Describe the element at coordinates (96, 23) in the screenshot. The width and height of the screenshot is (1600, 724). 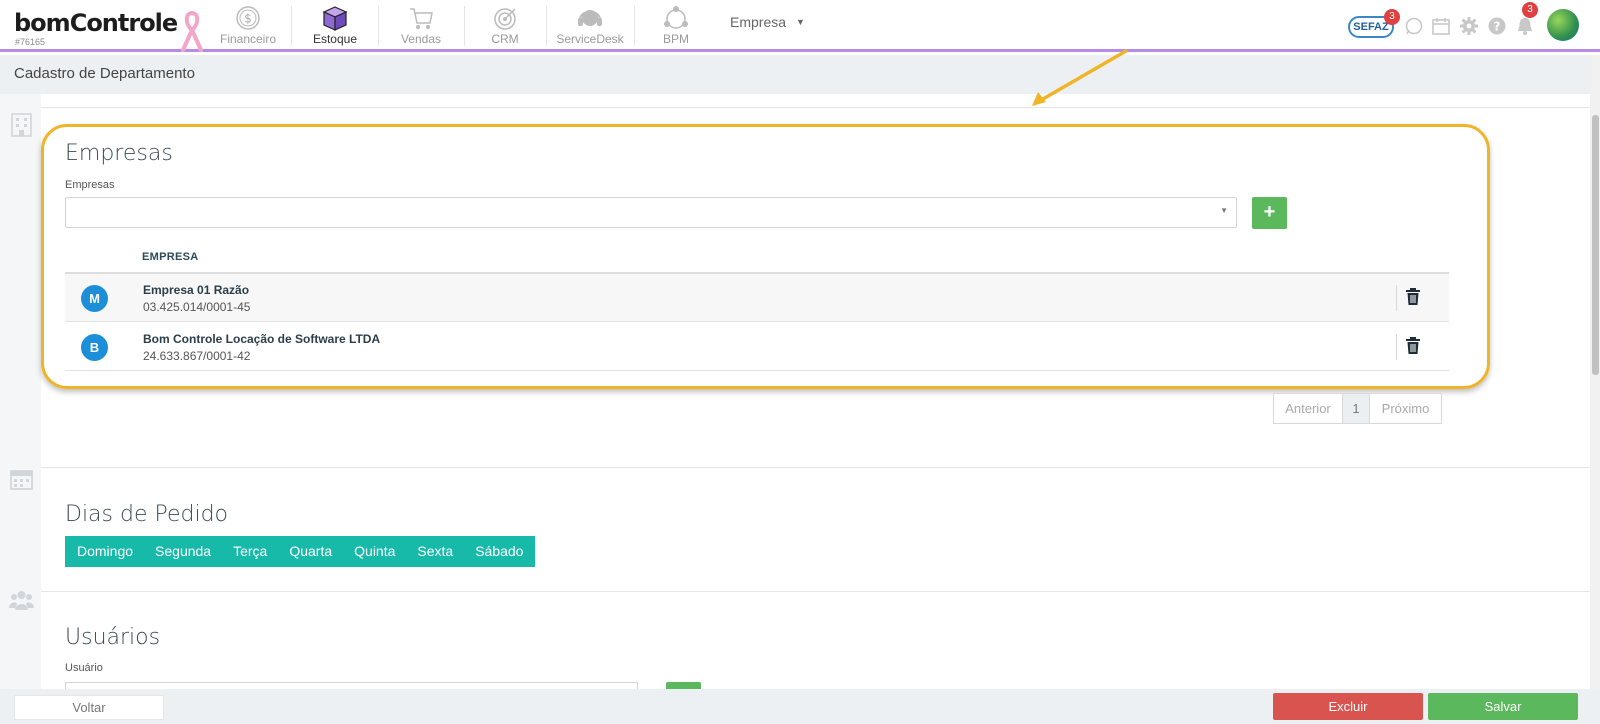
I see `app-logo: bomControle` at that location.